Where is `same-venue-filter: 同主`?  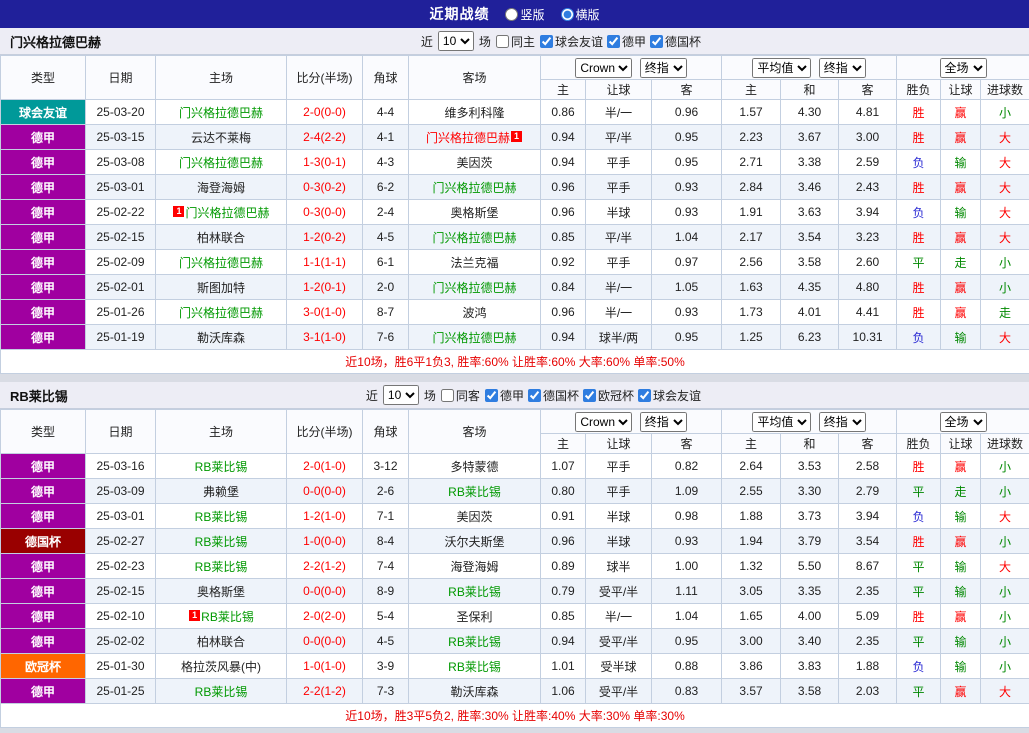
same-venue-filter: 同主 is located at coordinates (515, 41).